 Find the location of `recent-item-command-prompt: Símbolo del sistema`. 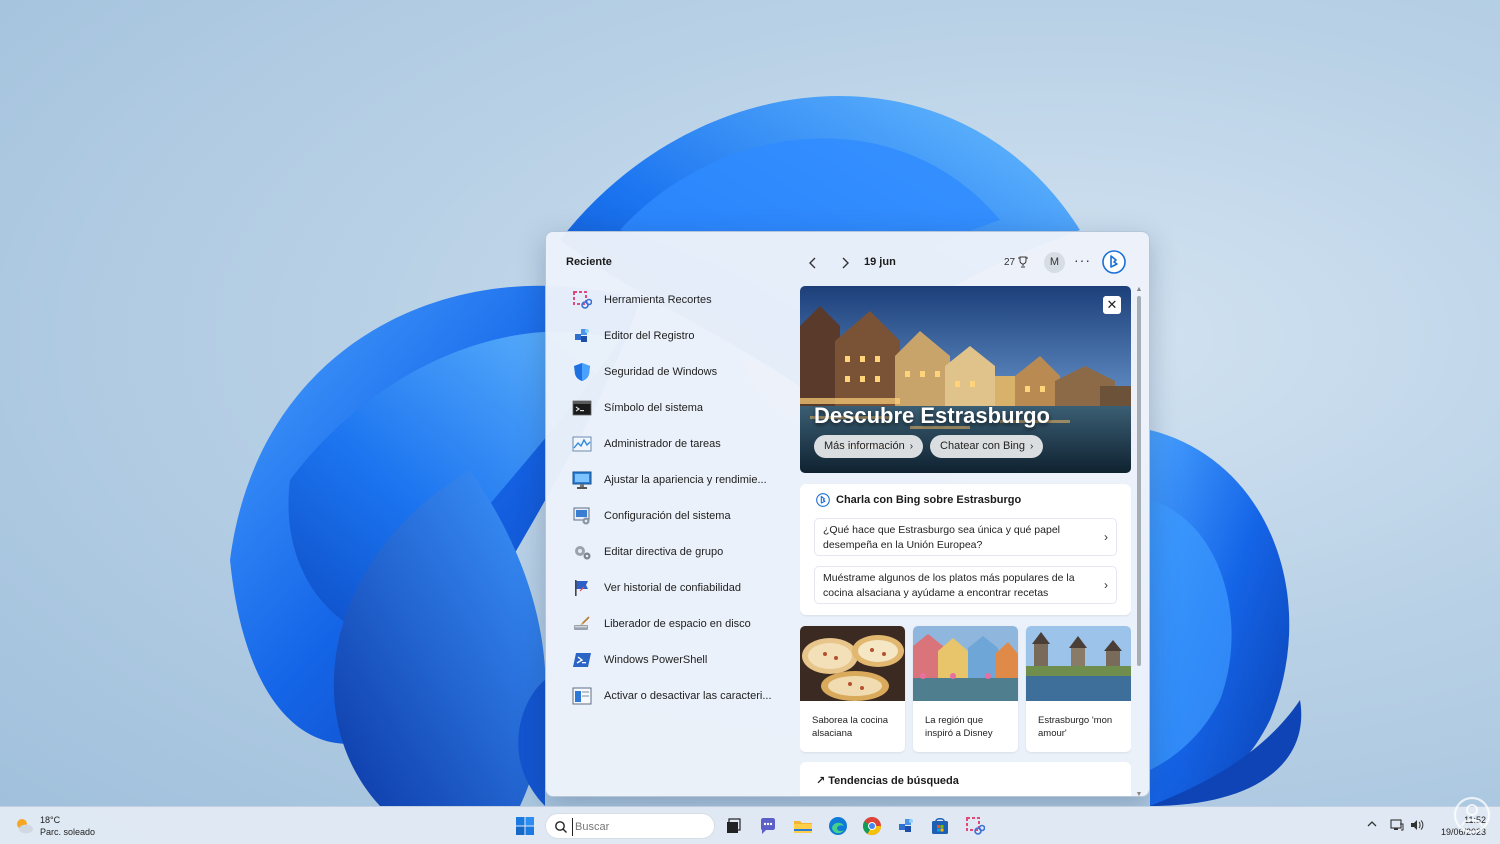

recent-item-command-prompt: Símbolo del sistema is located at coordinates (681, 408).